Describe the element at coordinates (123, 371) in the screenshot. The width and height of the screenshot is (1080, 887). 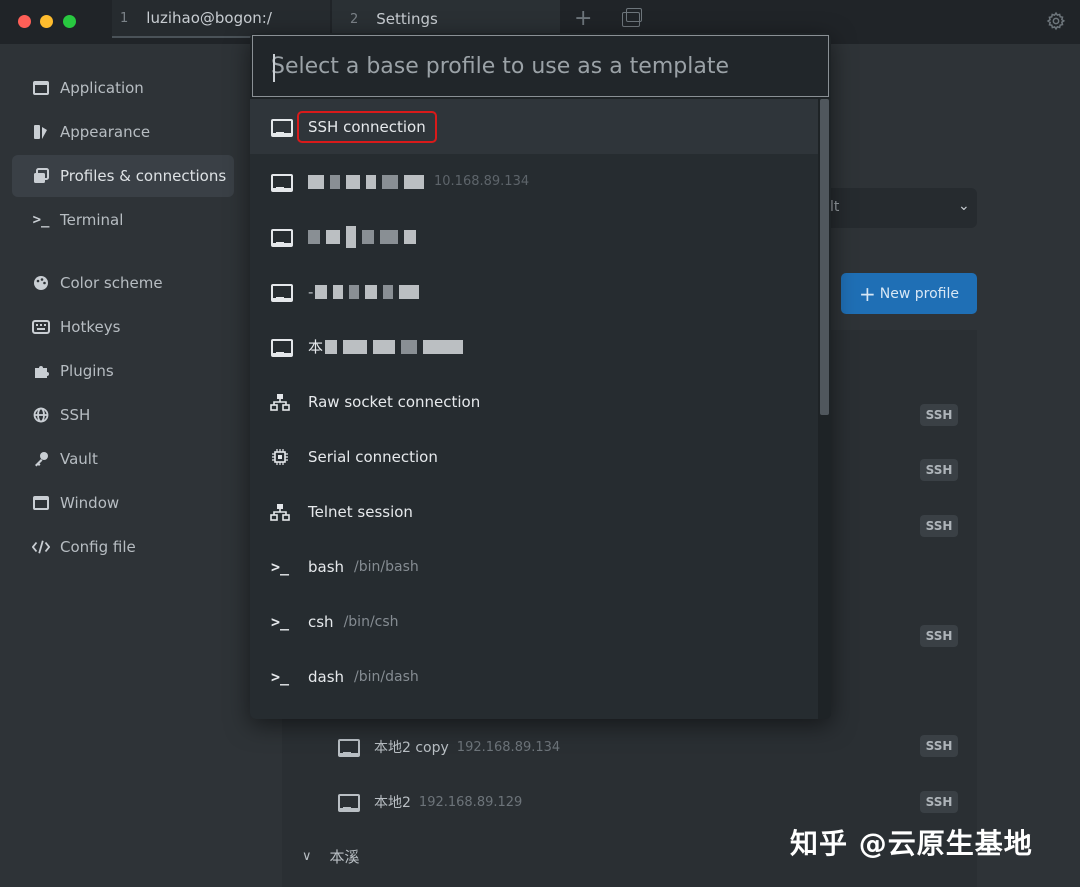
I see `sidebar-item-plugins: Plugins` at that location.